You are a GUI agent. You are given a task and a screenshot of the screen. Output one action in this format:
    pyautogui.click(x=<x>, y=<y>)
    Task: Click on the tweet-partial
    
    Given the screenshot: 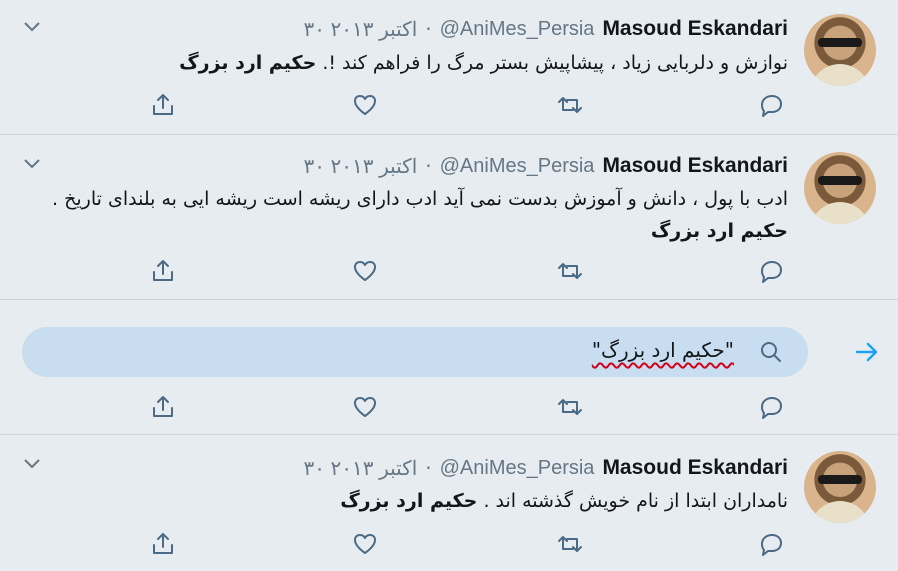 What is the action you would take?
    pyautogui.click(x=449, y=412)
    